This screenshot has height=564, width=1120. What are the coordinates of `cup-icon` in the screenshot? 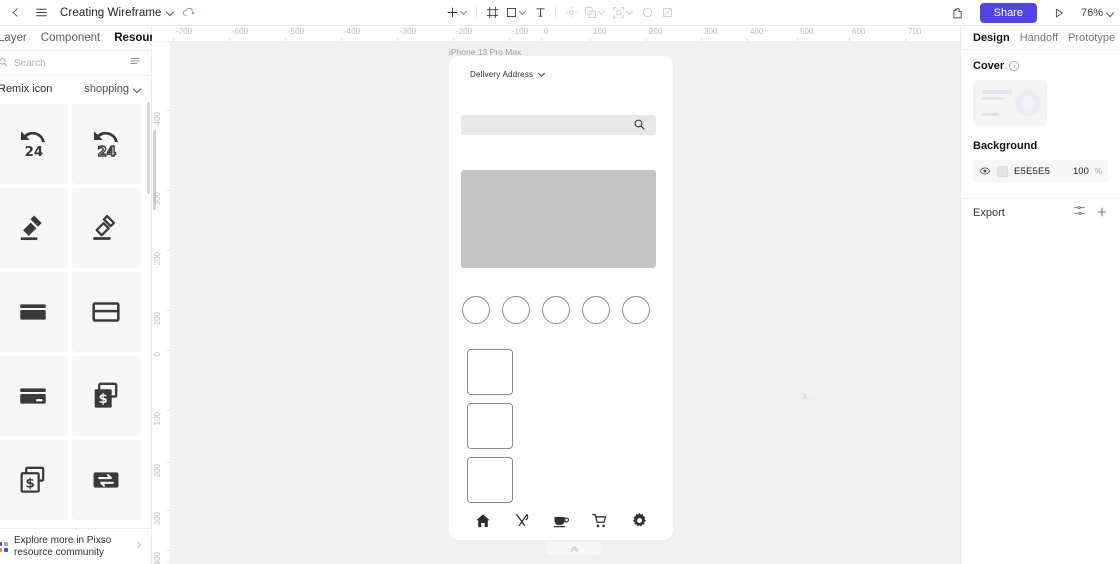 It's located at (561, 521).